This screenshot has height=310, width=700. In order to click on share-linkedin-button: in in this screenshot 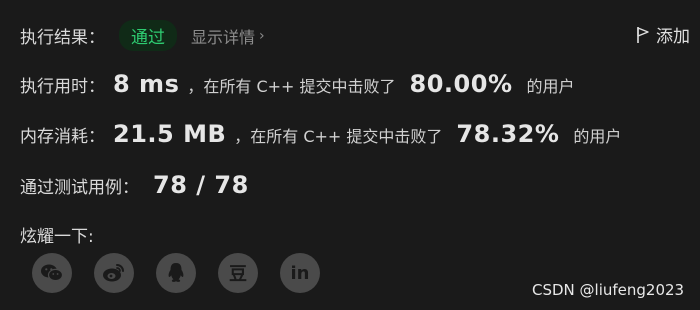, I will do `click(300, 273)`.